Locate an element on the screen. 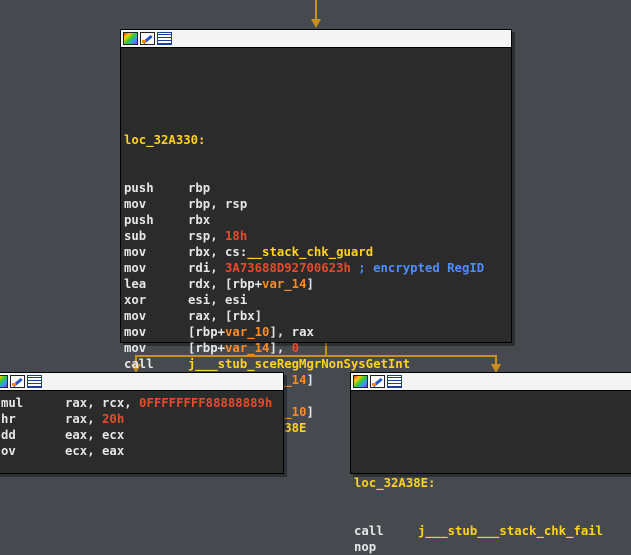  block-label: loc_32A330: is located at coordinates (164, 140).